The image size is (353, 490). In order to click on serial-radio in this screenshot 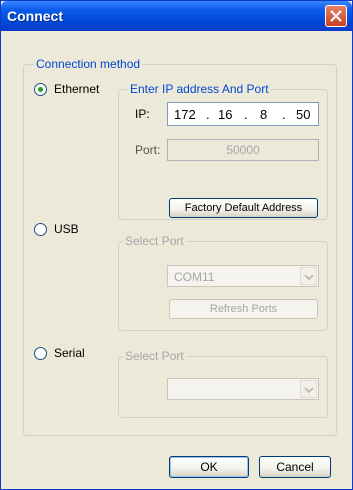, I will do `click(40, 353)`.